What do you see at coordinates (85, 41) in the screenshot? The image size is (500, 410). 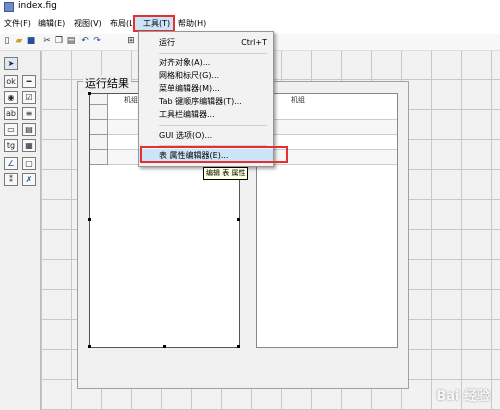 I see `undo-icon: ↶` at bounding box center [85, 41].